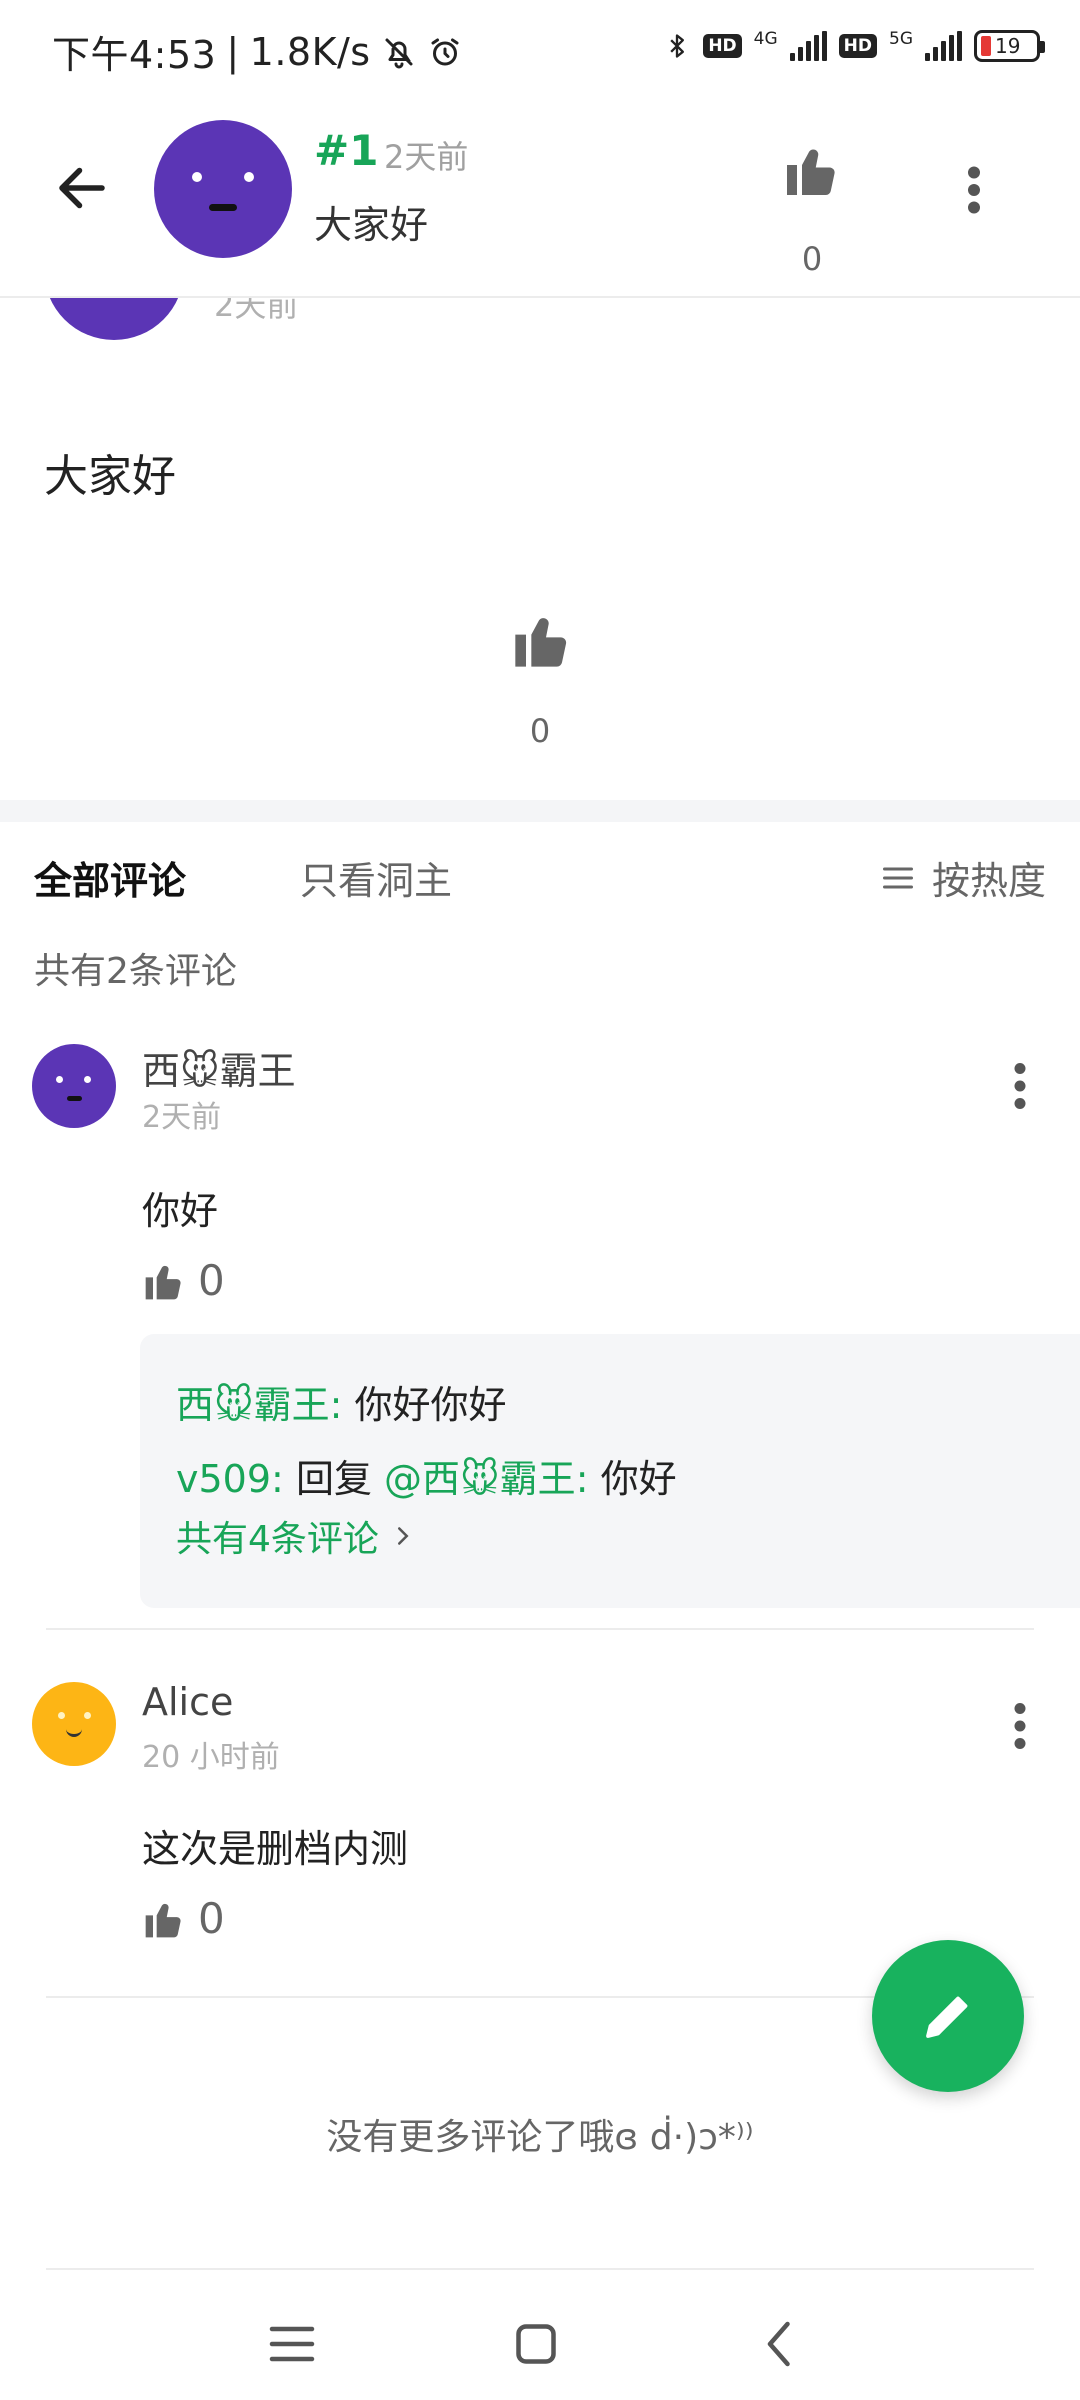 The height and width of the screenshot is (2400, 1080). Describe the element at coordinates (371, 225) in the screenshot. I see `header-post-text: 大家好` at that location.